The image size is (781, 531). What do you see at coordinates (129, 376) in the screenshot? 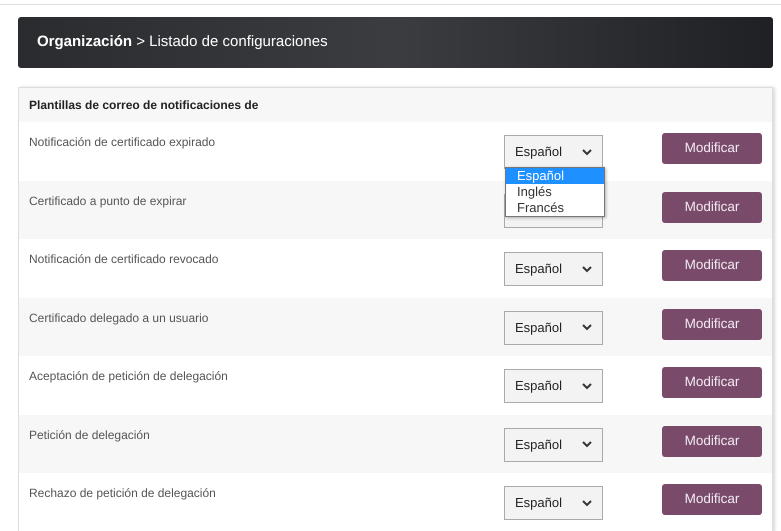
I see `row-label: Aceptación de petición de delegación` at bounding box center [129, 376].